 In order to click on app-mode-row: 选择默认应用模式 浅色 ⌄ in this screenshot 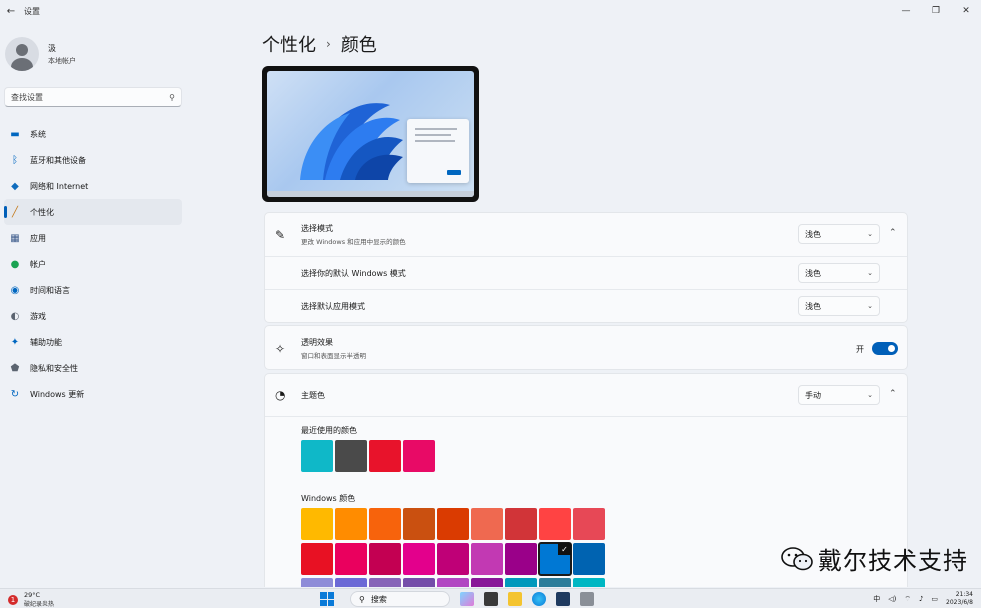, I will do `click(586, 306)`.